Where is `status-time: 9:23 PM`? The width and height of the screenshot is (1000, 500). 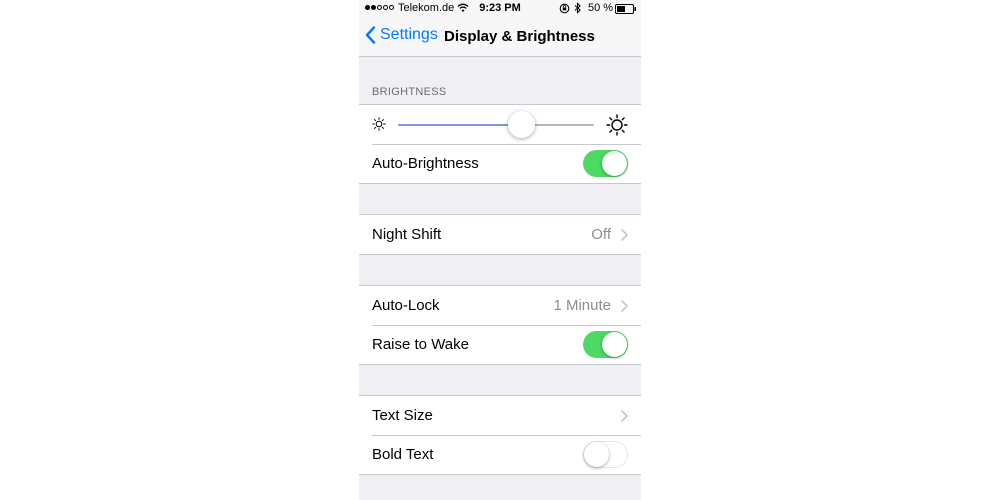
status-time: 9:23 PM is located at coordinates (500, 8).